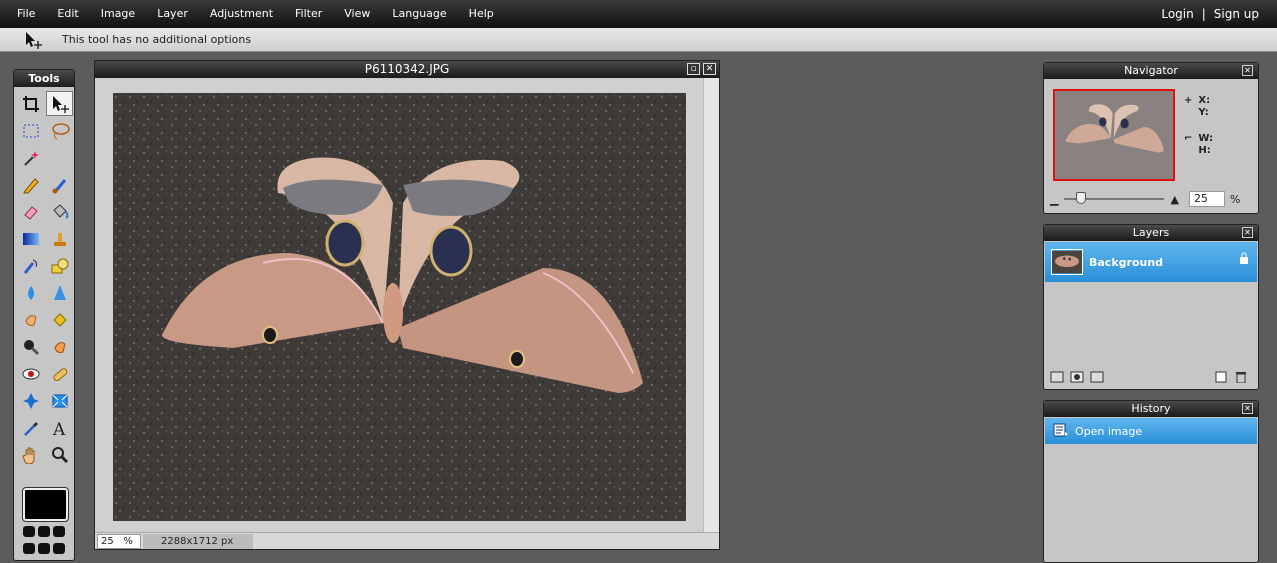 This screenshot has height=563, width=1277. Describe the element at coordinates (23, 14) in the screenshot. I see `menu-file: File` at that location.